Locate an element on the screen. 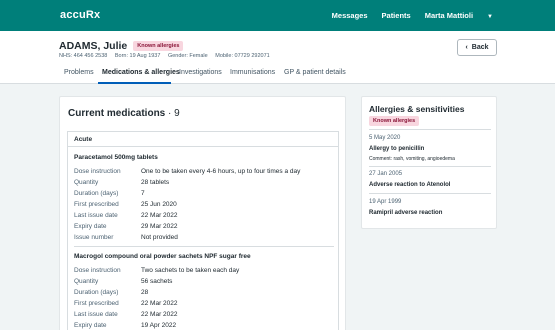 This screenshot has width=555, height=330. patient-header: ADAMS, Julie Known allergies is located at coordinates (121, 46).